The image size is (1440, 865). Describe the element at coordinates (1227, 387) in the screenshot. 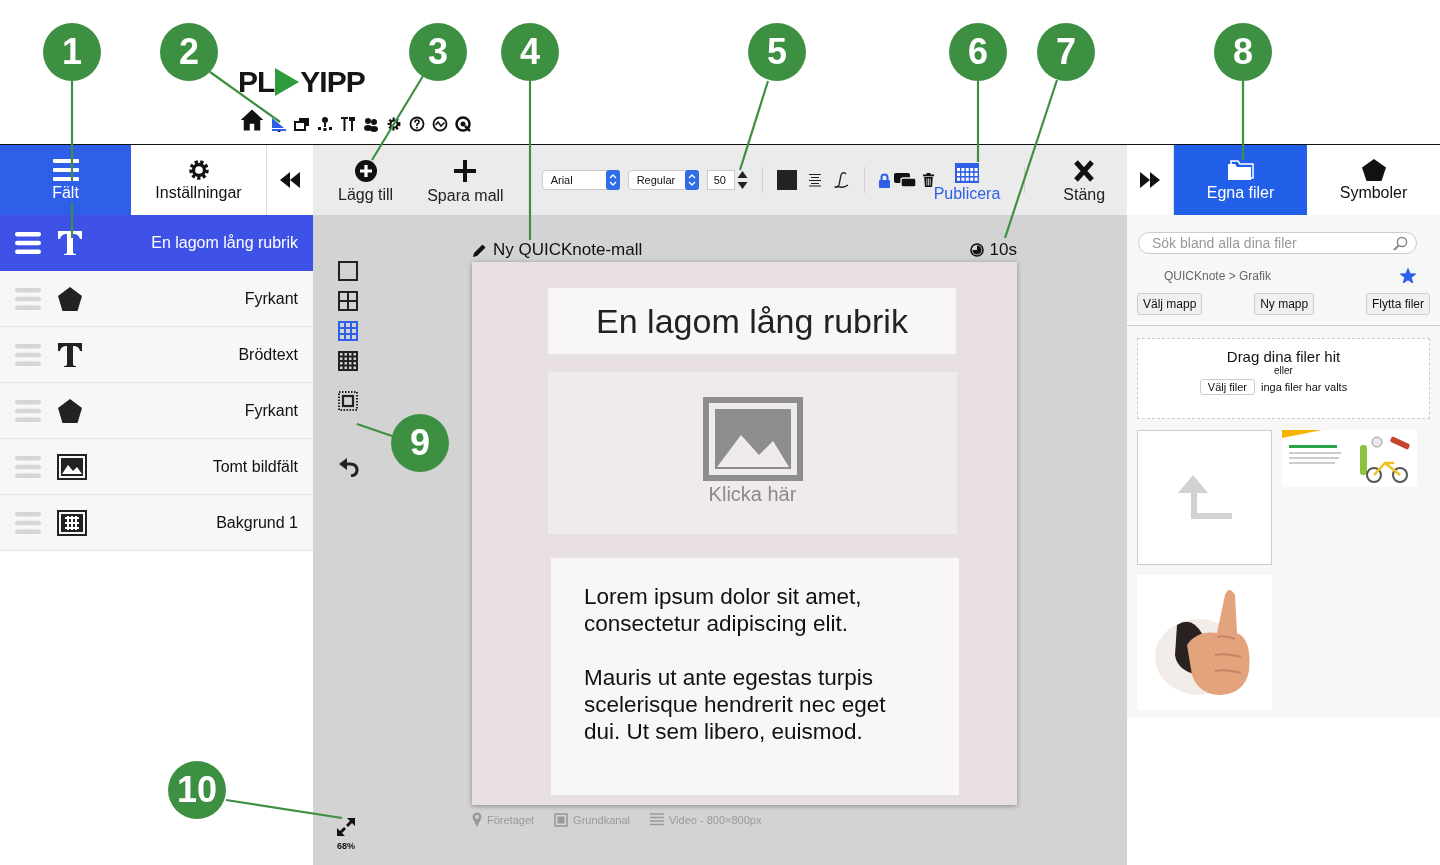

I see `choose-files-button: Välj filer` at that location.